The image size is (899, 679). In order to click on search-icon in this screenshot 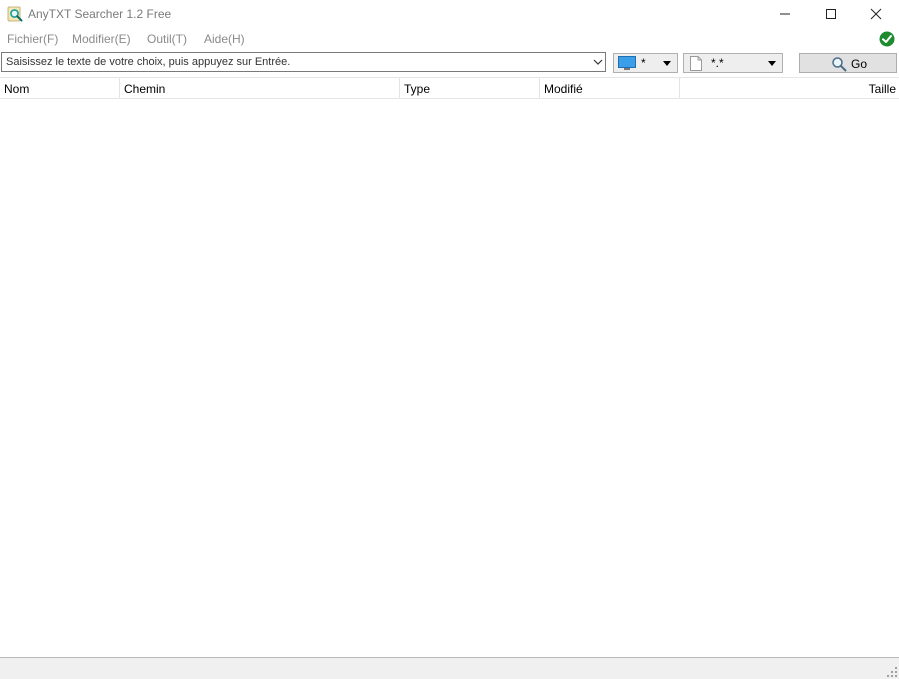, I will do `click(839, 64)`.